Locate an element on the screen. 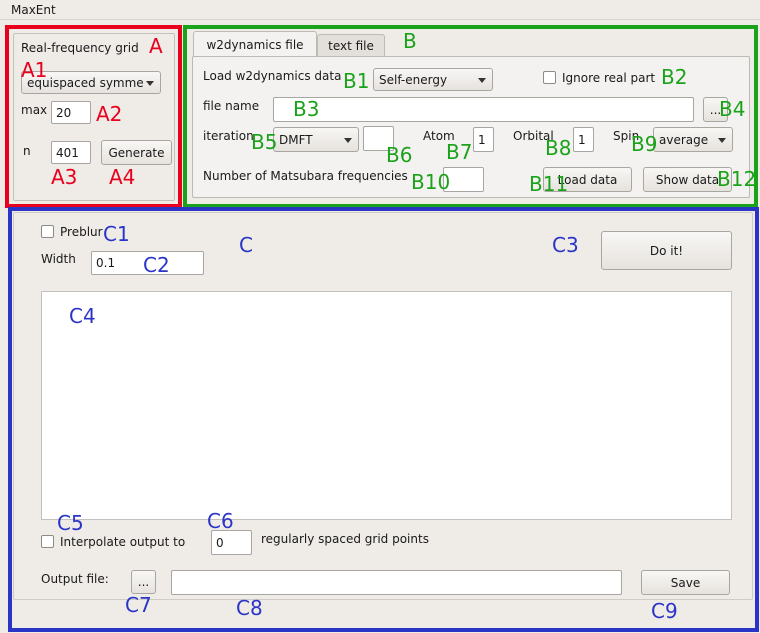  annotation-a4: A4 is located at coordinates (122, 177).